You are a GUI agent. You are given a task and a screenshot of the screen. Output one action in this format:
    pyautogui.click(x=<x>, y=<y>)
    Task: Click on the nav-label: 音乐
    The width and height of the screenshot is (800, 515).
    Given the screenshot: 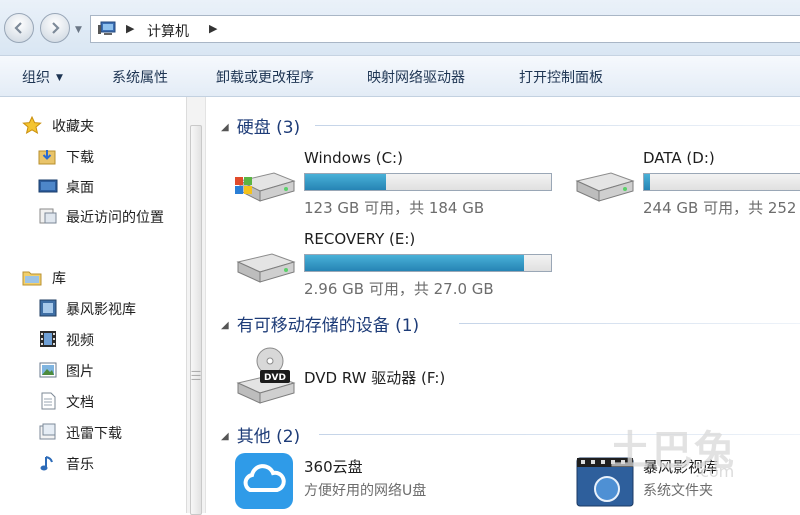 What is the action you would take?
    pyautogui.click(x=80, y=465)
    